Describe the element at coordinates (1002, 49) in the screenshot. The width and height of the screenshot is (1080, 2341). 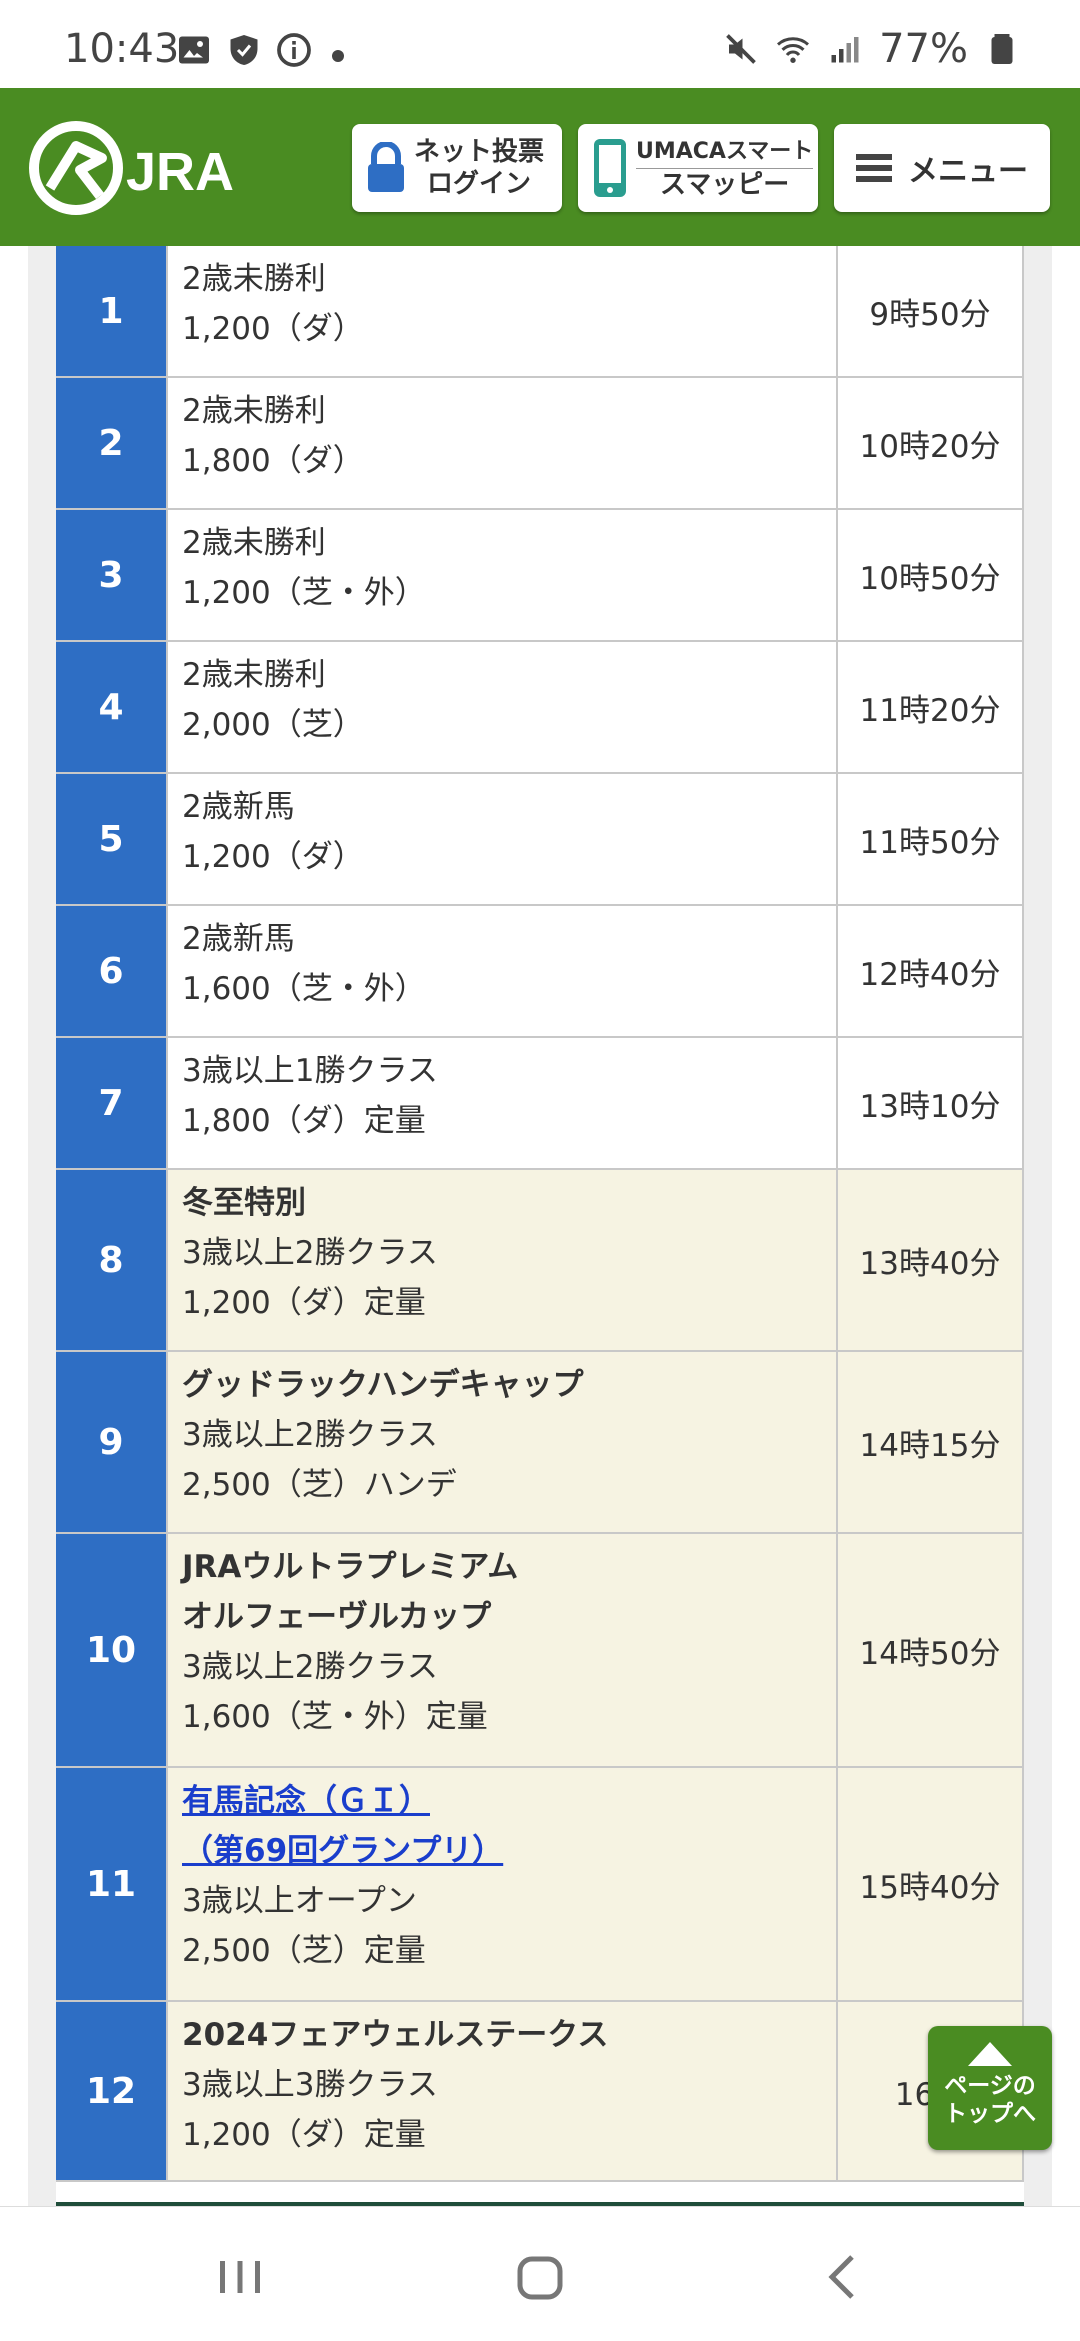
I see `battery-icon` at that location.